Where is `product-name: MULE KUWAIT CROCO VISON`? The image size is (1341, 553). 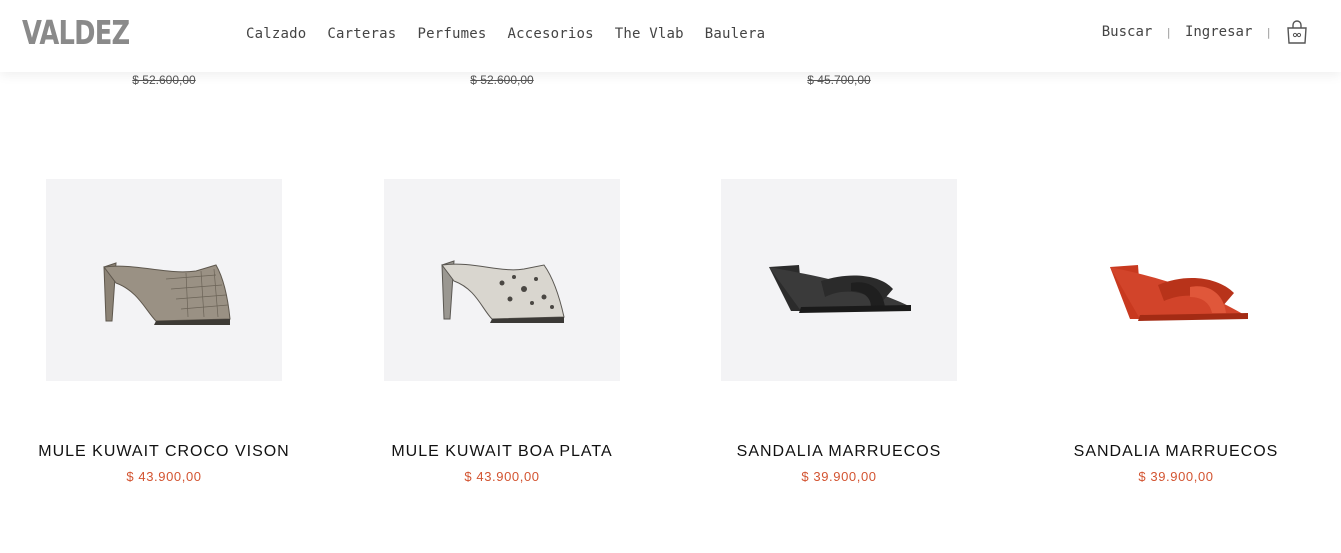 product-name: MULE KUWAIT CROCO VISON is located at coordinates (164, 452).